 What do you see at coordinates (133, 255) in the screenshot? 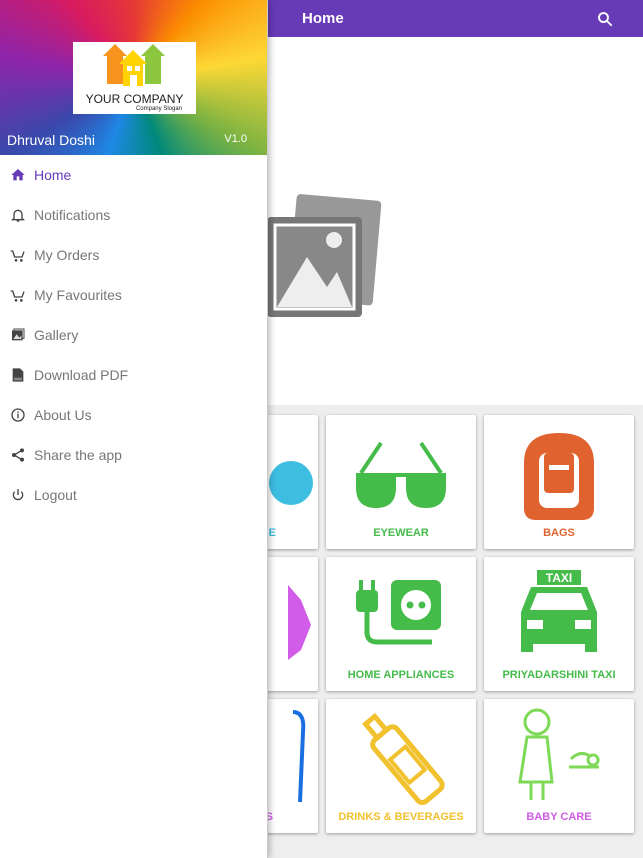
I see `drawer-item-my-orders: My Orders` at bounding box center [133, 255].